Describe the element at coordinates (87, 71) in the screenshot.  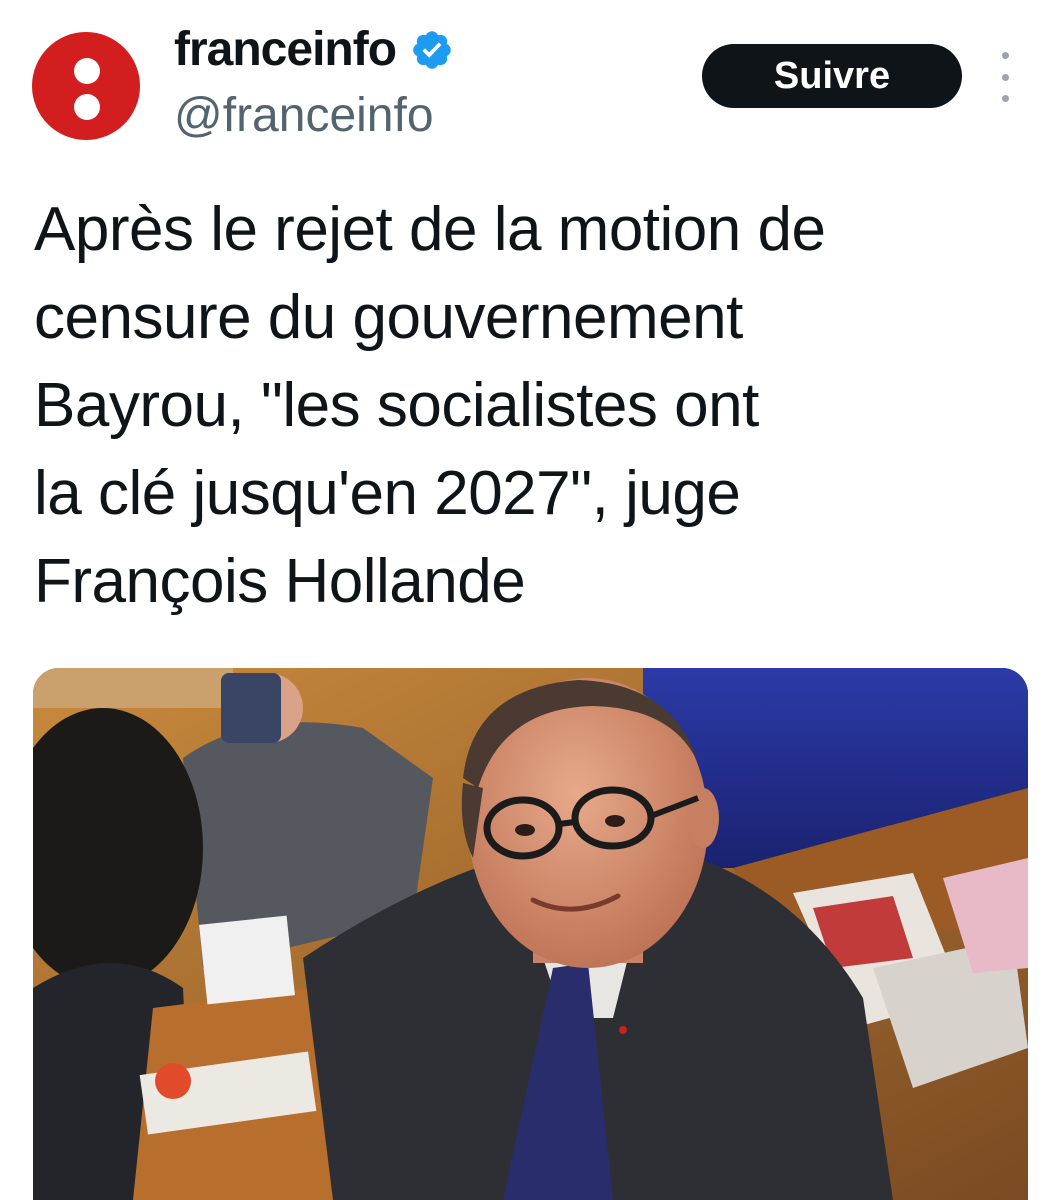
I see `logo-dot-top` at that location.